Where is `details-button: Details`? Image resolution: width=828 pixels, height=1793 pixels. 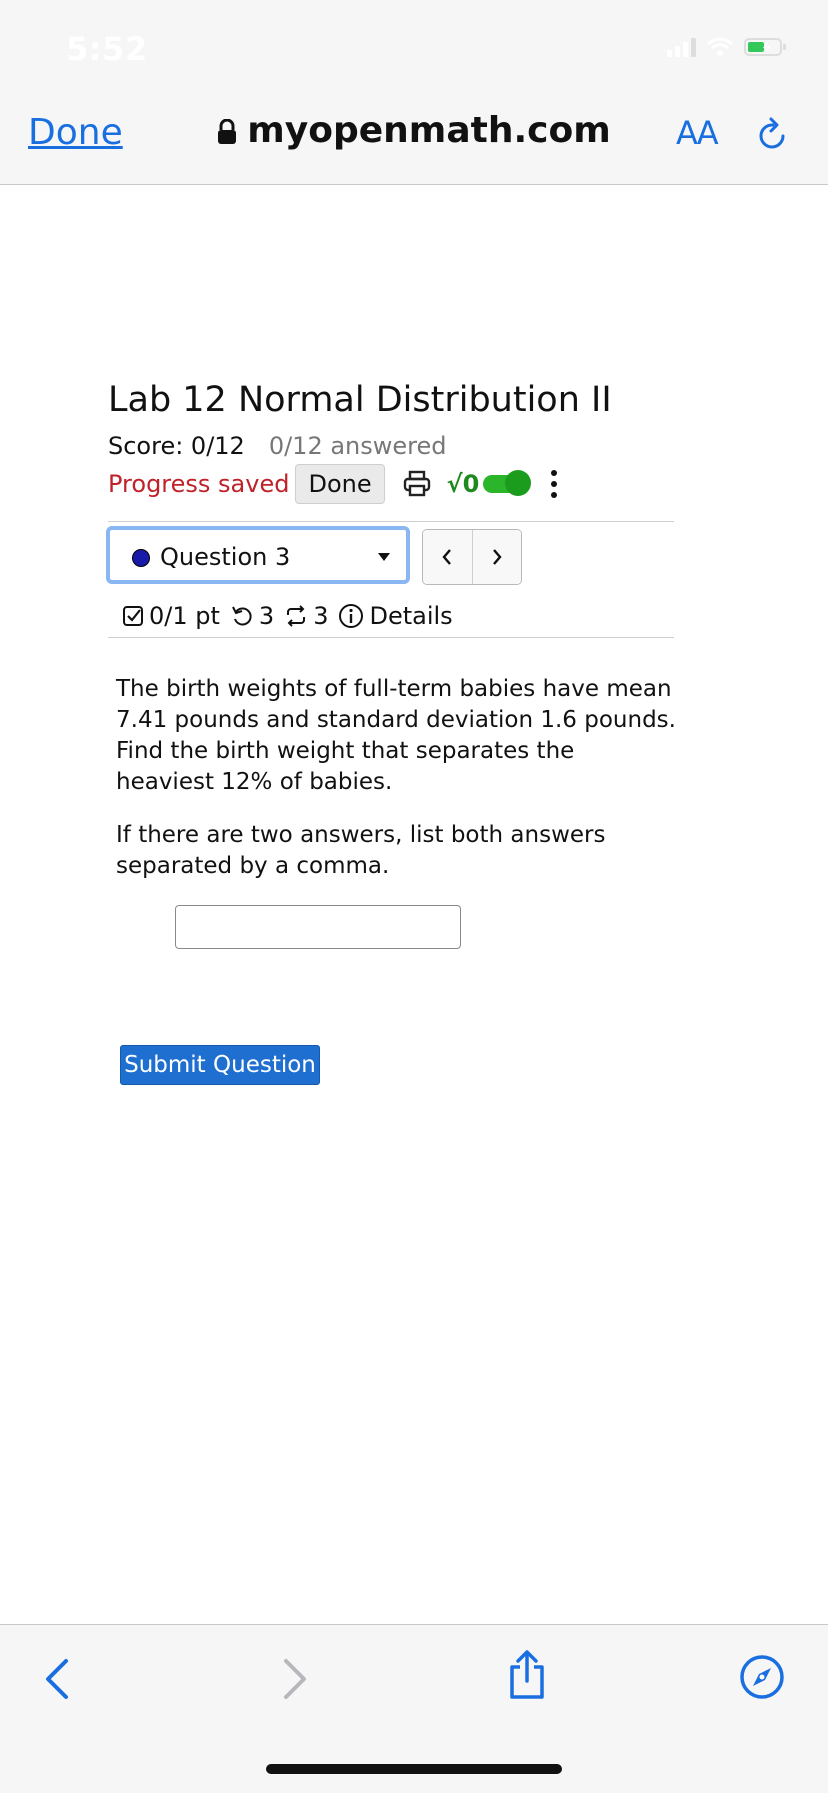
details-button: Details is located at coordinates (395, 616).